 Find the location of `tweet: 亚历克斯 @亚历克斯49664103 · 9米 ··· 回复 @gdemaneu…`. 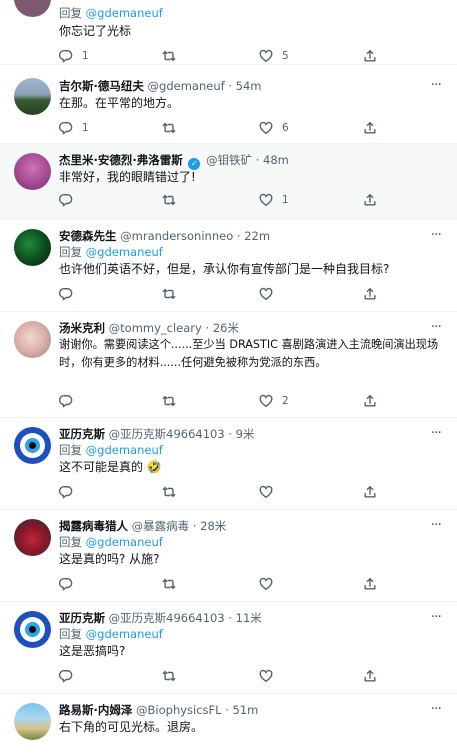

tweet: 亚历克斯 @亚历克斯49664103 · 9米 ··· 回复 @gdemaneu… is located at coordinates (228, 464).